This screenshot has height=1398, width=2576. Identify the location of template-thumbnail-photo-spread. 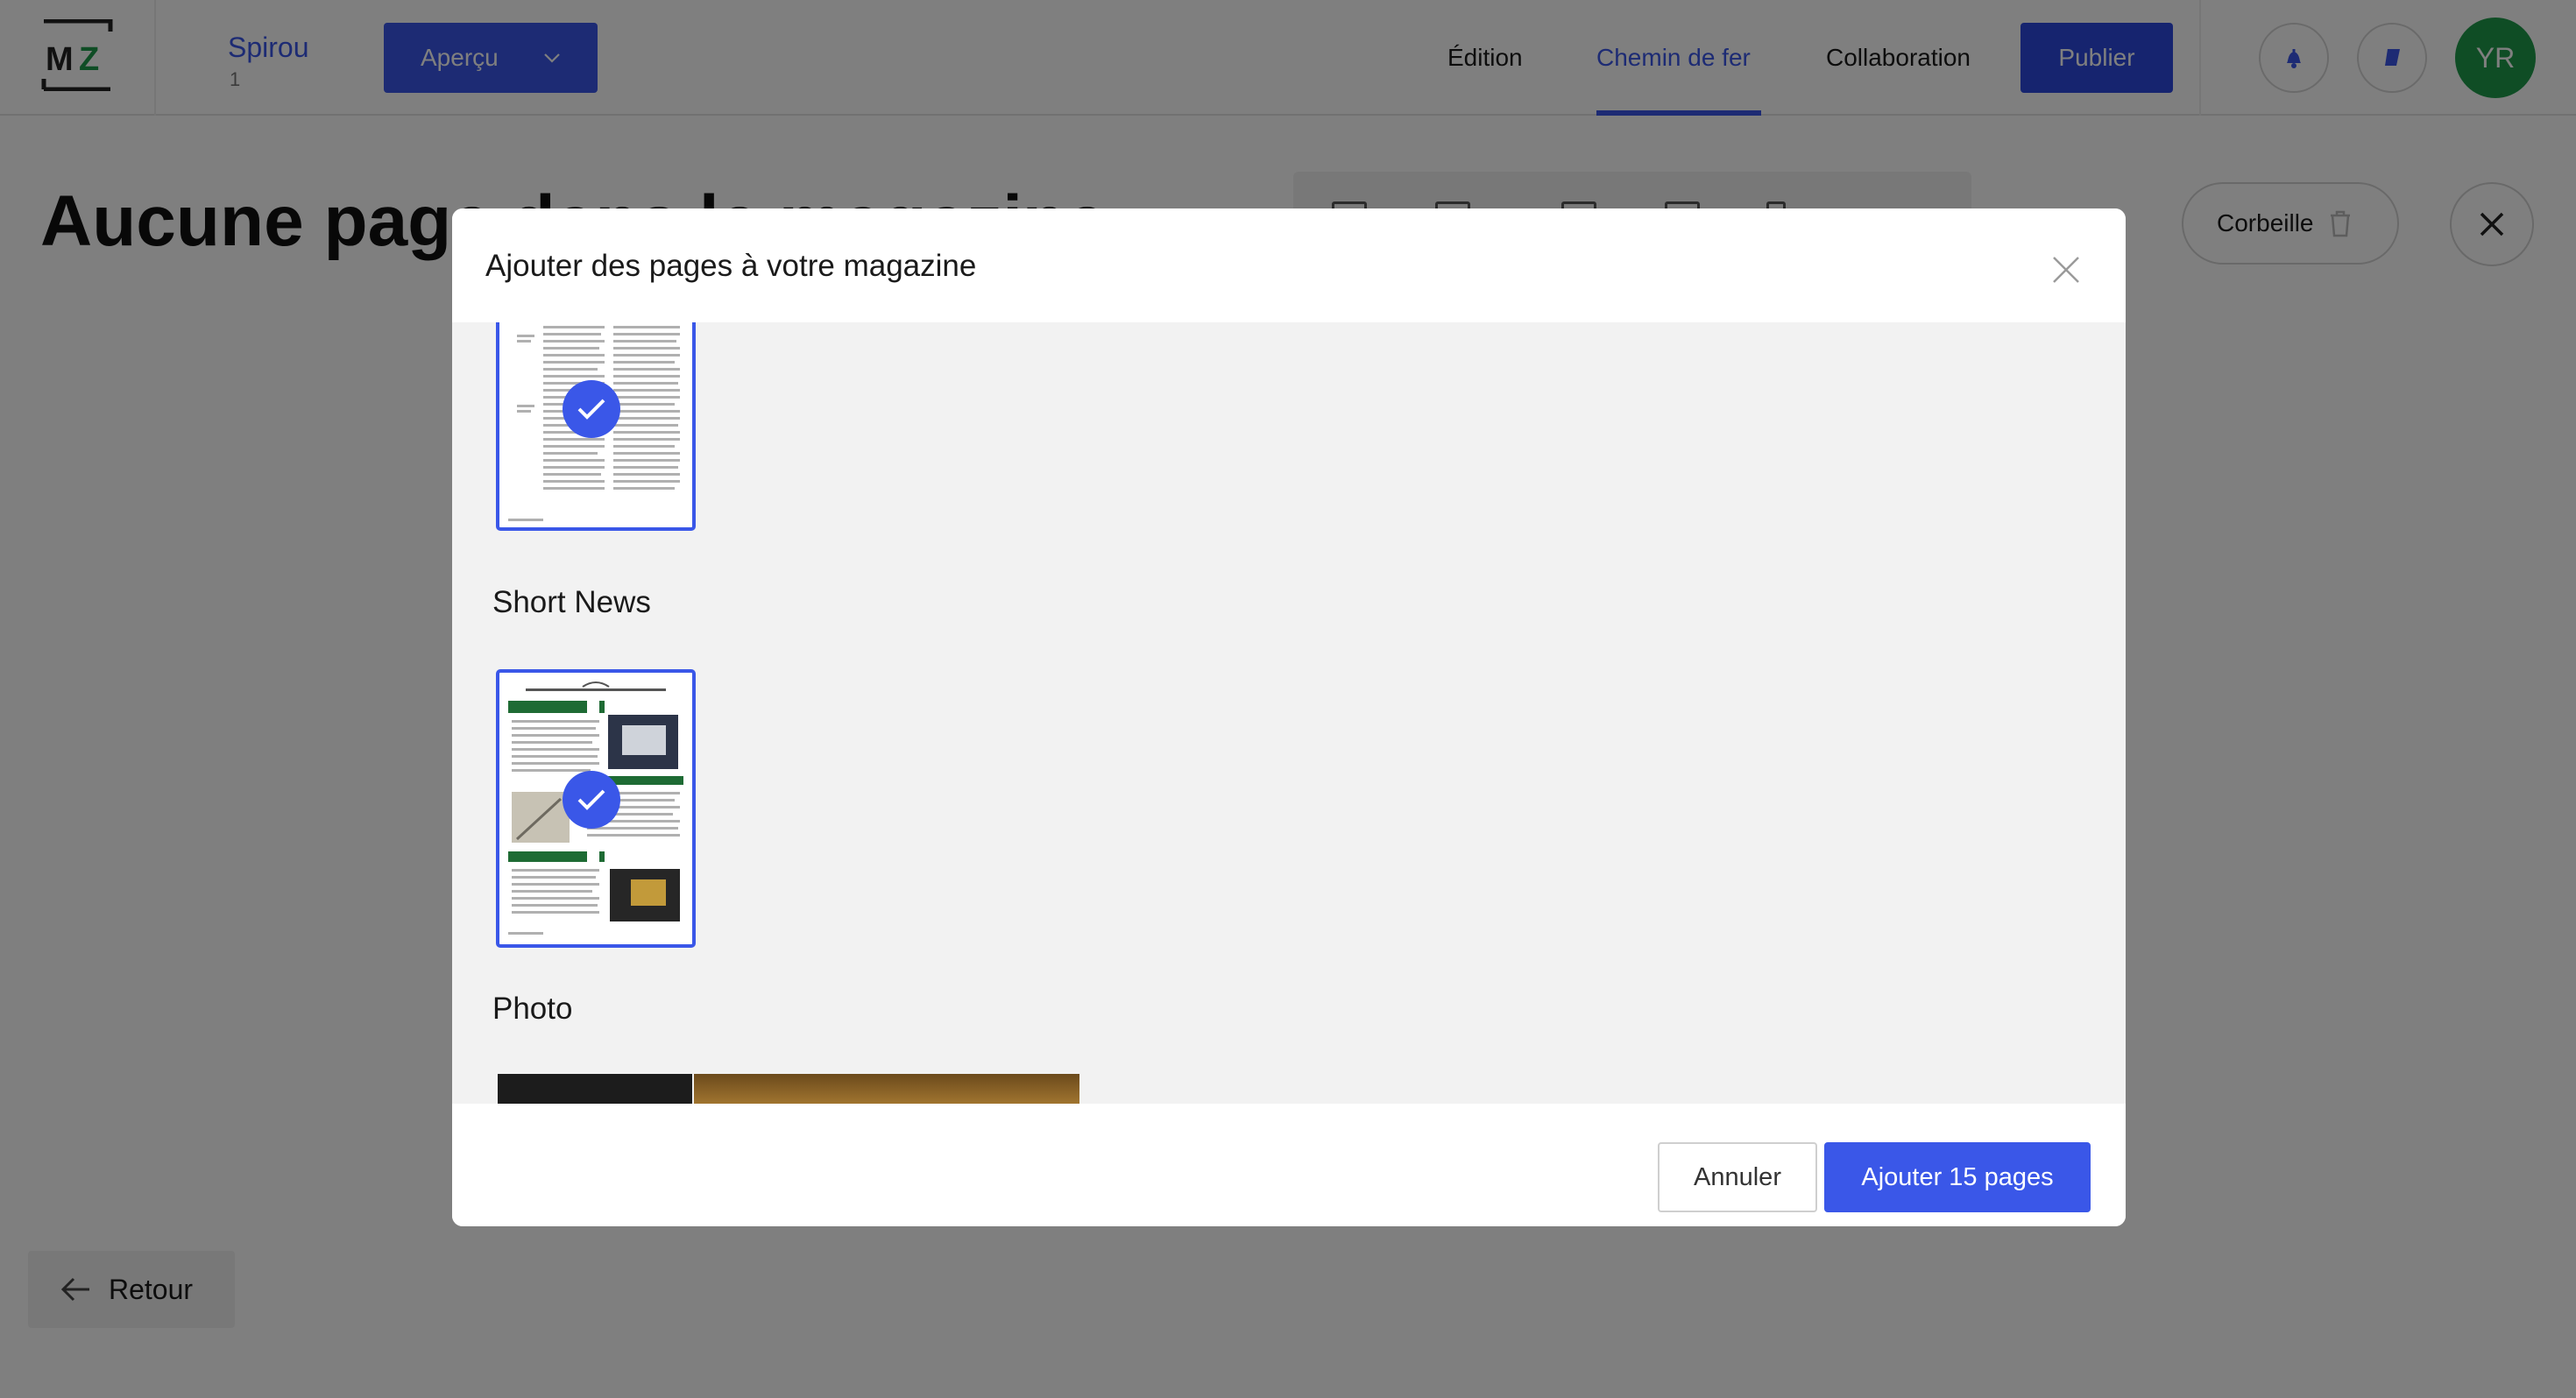
(886, 1089).